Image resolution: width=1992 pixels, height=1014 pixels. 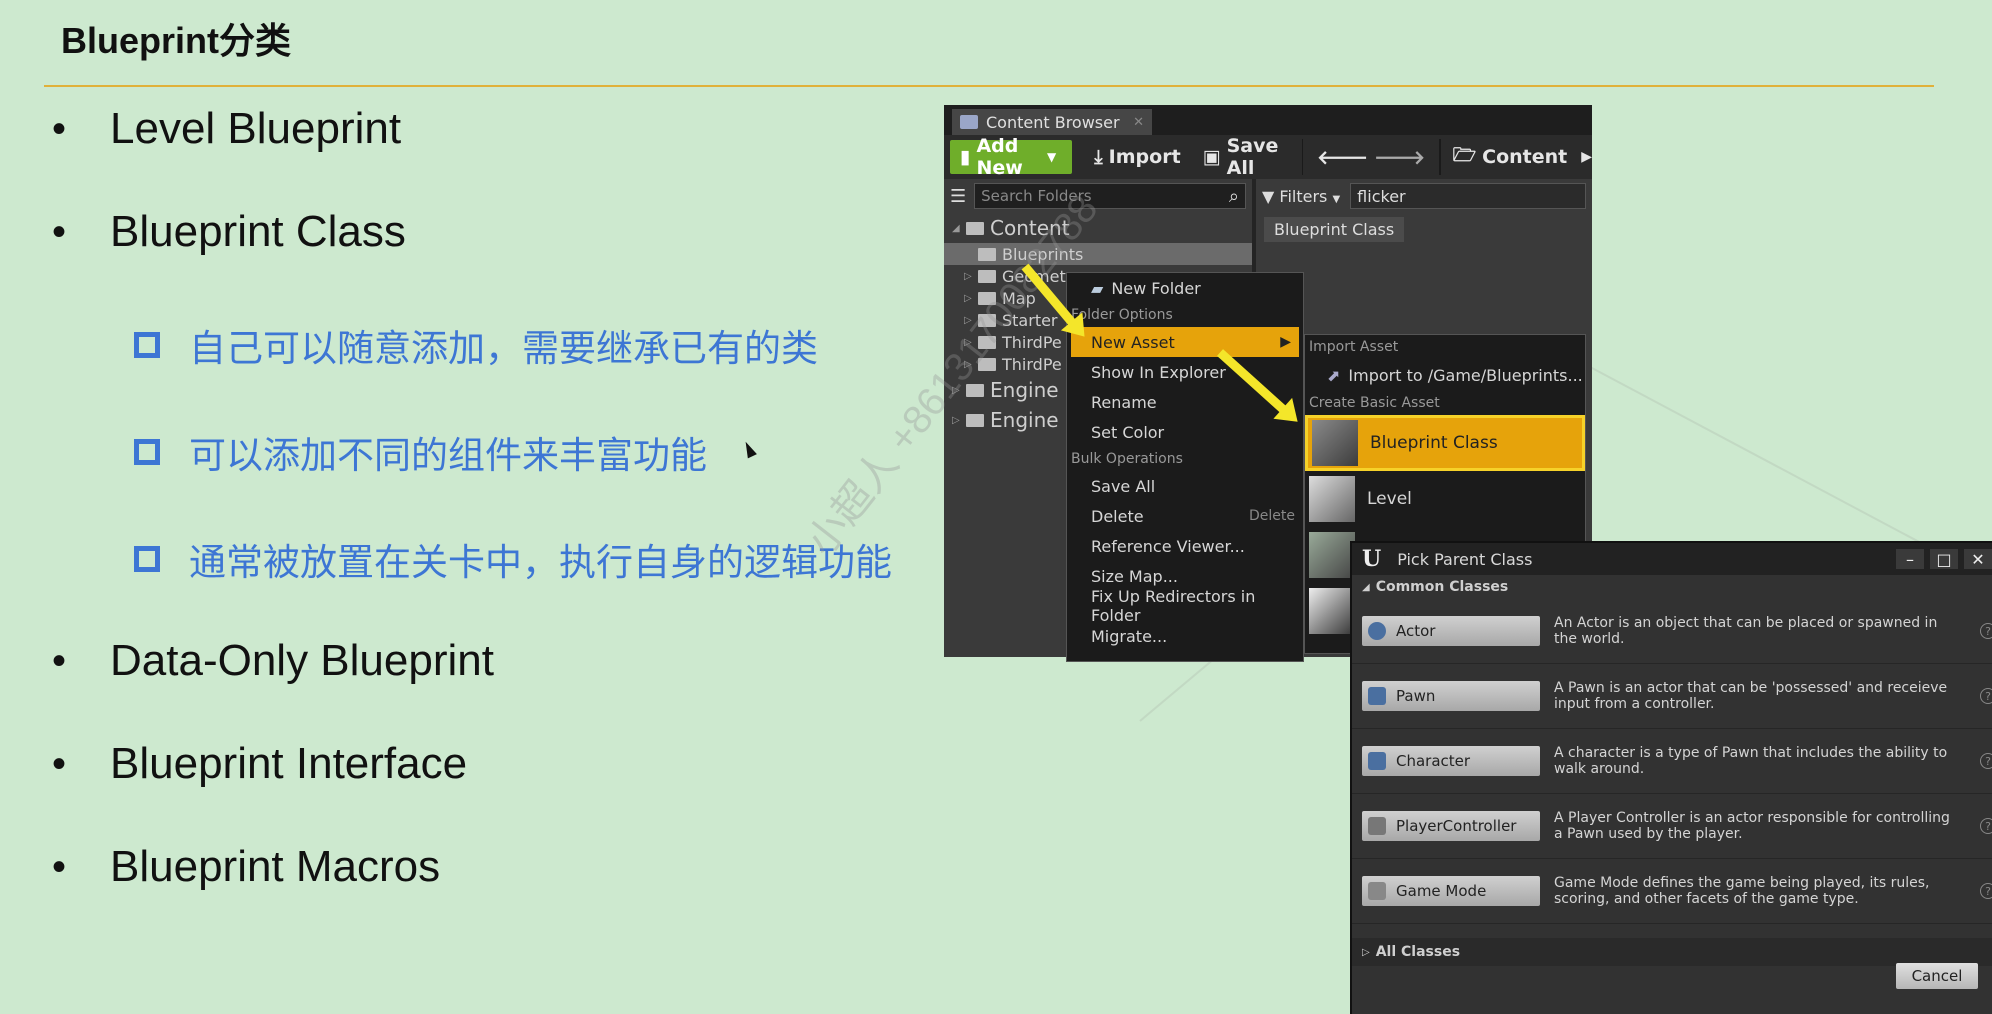 What do you see at coordinates (1672, 559) in the screenshot?
I see `dialog-title-bar: U Pick Parent Class – □ ✕` at bounding box center [1672, 559].